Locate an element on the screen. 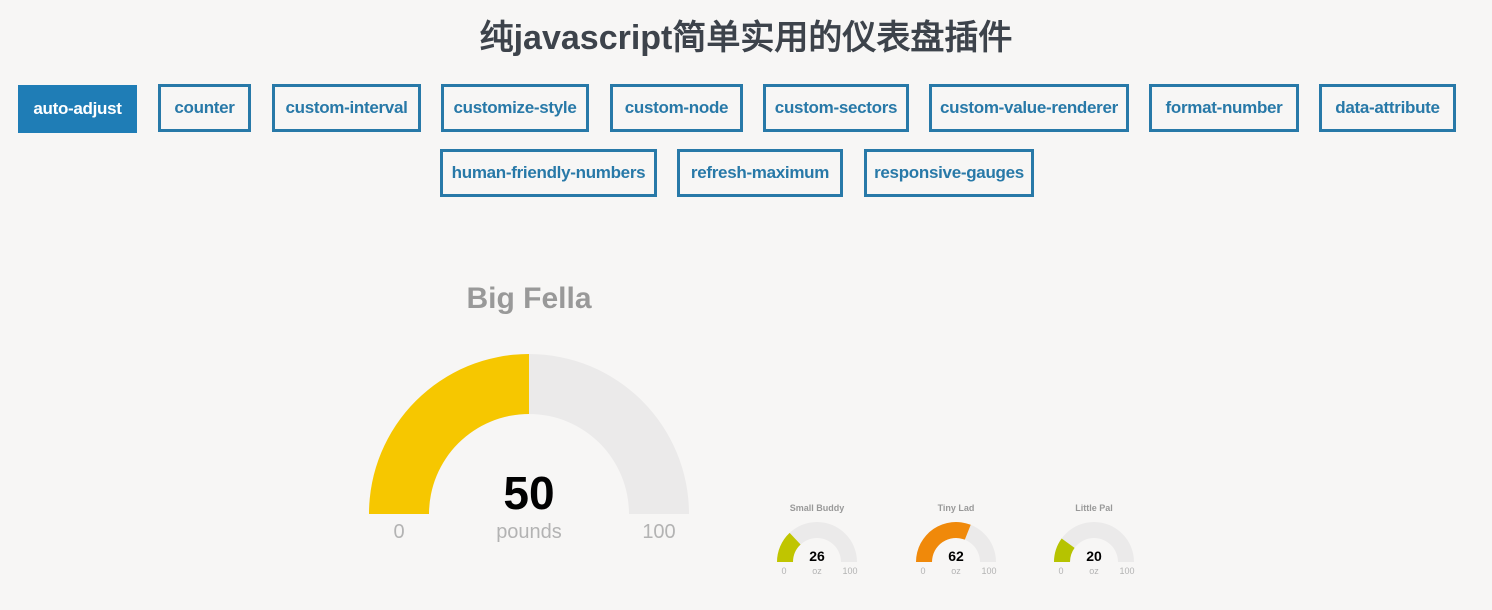 Image resolution: width=1492 pixels, height=610 pixels. gauge-title: Tiny Lad is located at coordinates (956, 508).